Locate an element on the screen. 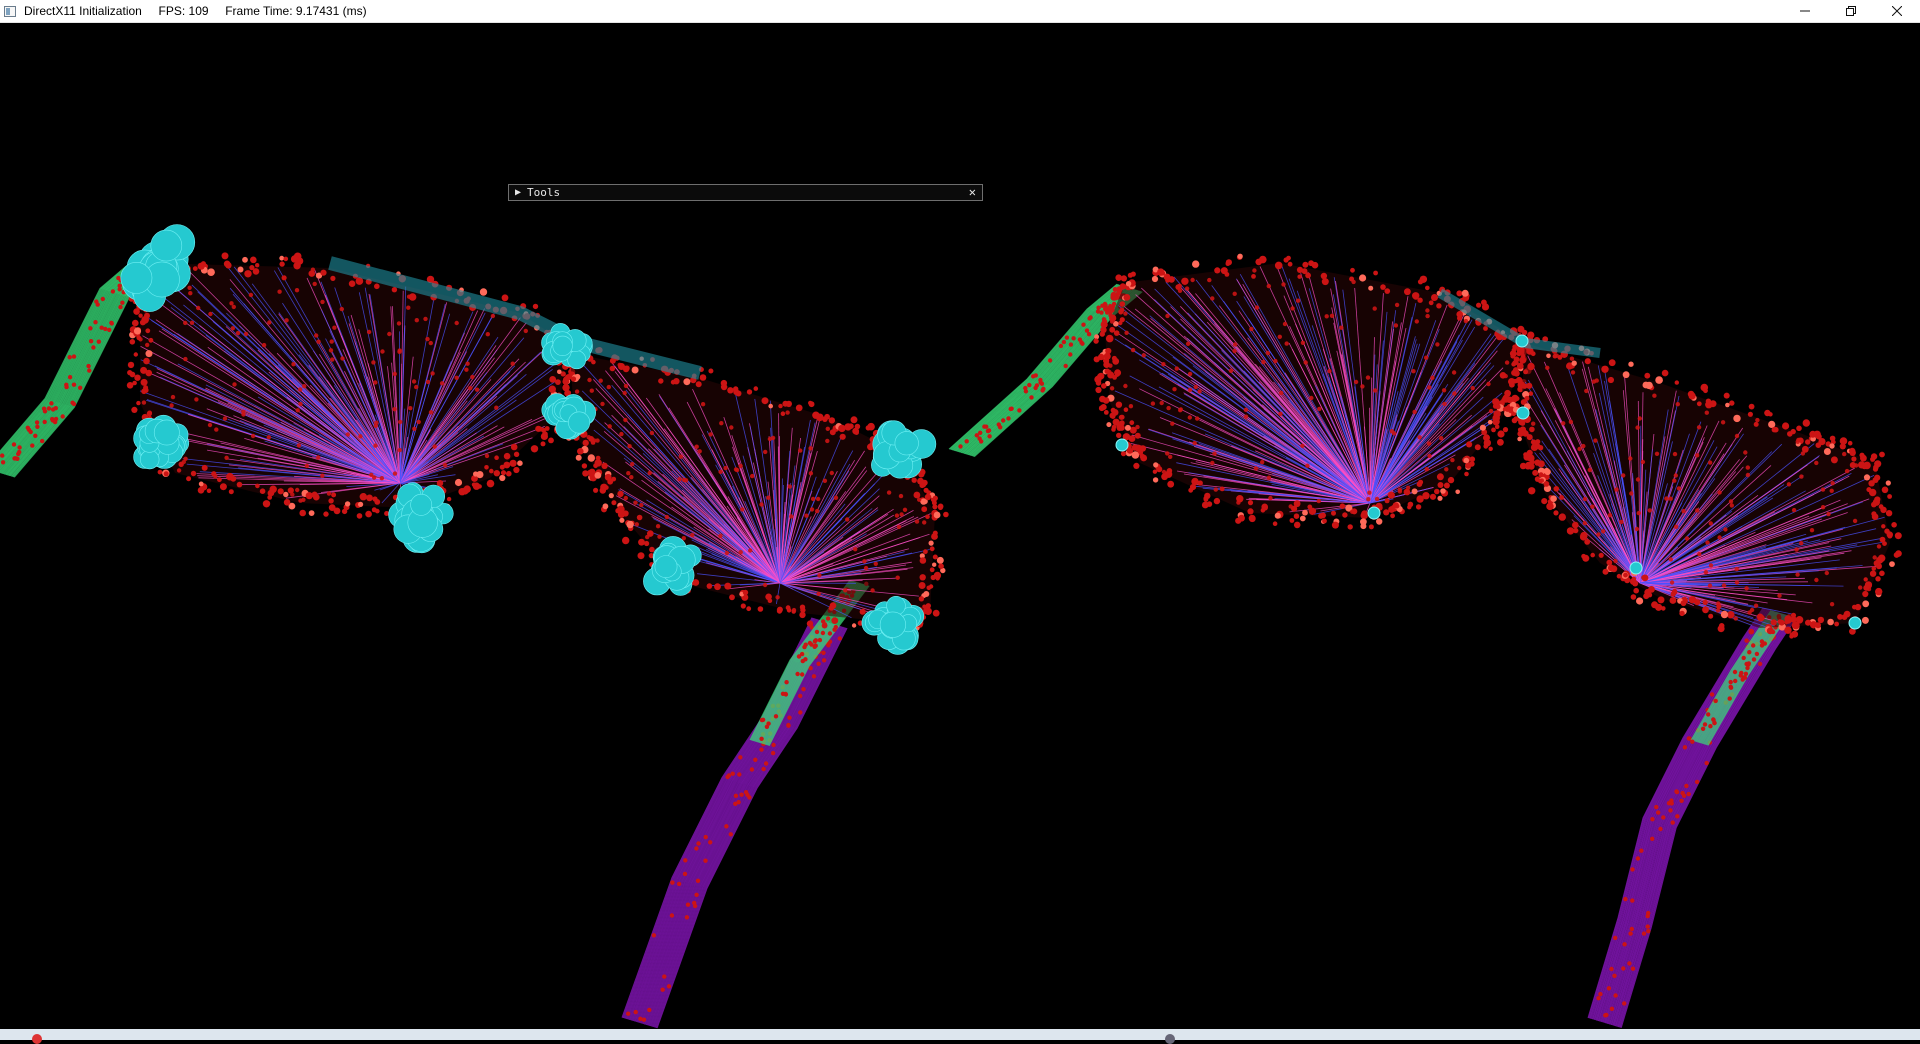  frame-time-readout: Frame Time: 9.17431 (ms) is located at coordinates (295, 11).